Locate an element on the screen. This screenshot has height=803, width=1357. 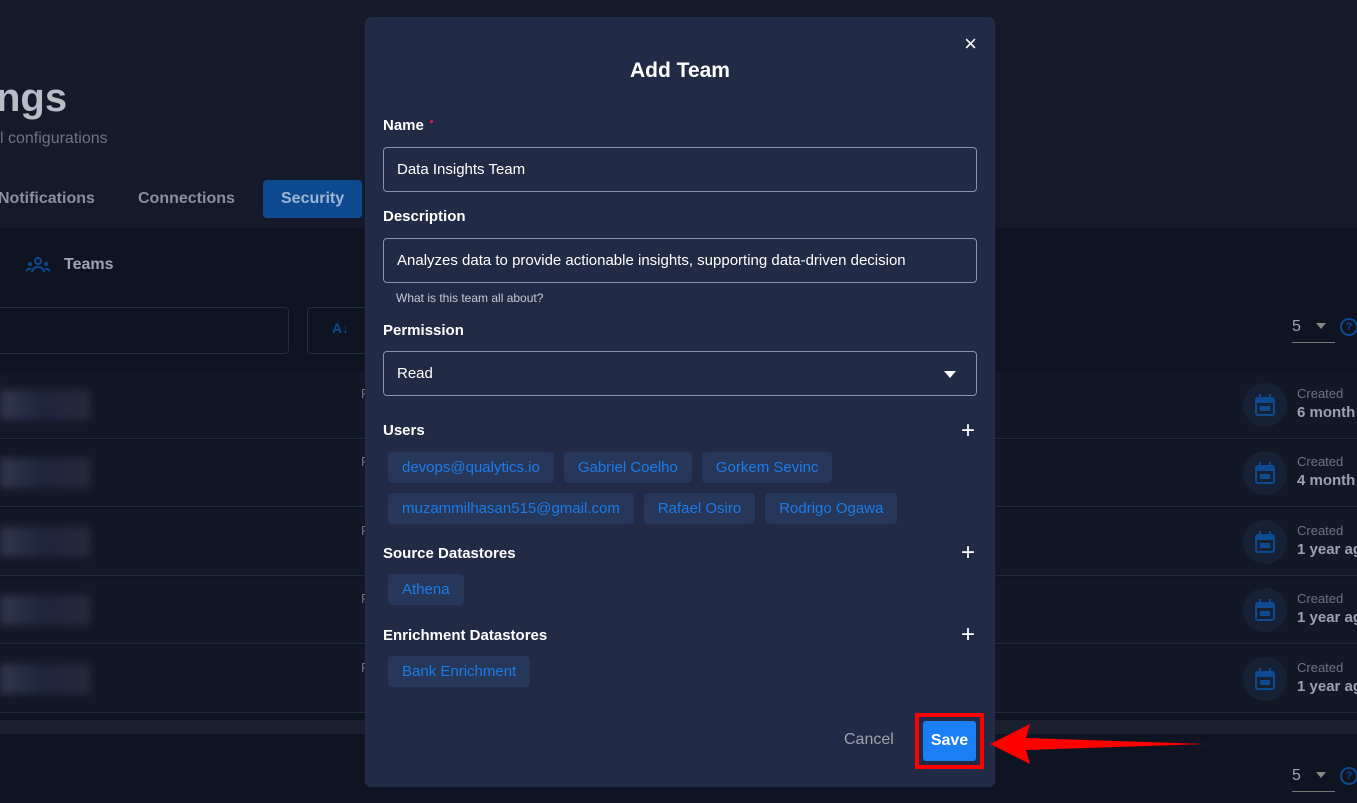
name-label: Name • is located at coordinates (408, 125).